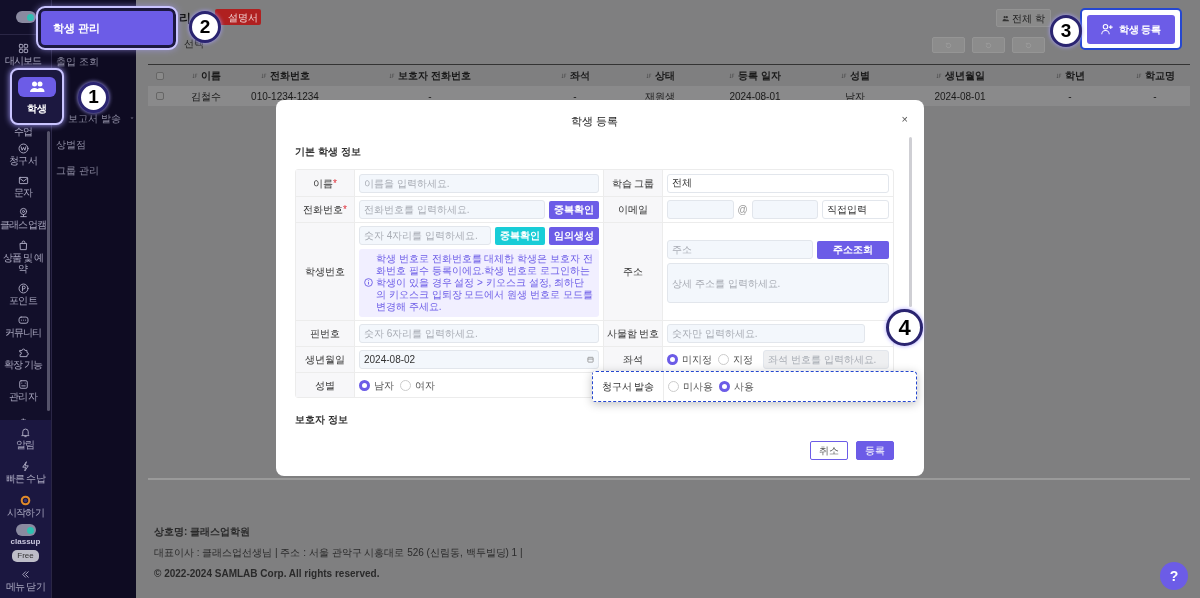 The image size is (1200, 598). Describe the element at coordinates (417, 385) in the screenshot. I see `radio-option: 여자` at that location.